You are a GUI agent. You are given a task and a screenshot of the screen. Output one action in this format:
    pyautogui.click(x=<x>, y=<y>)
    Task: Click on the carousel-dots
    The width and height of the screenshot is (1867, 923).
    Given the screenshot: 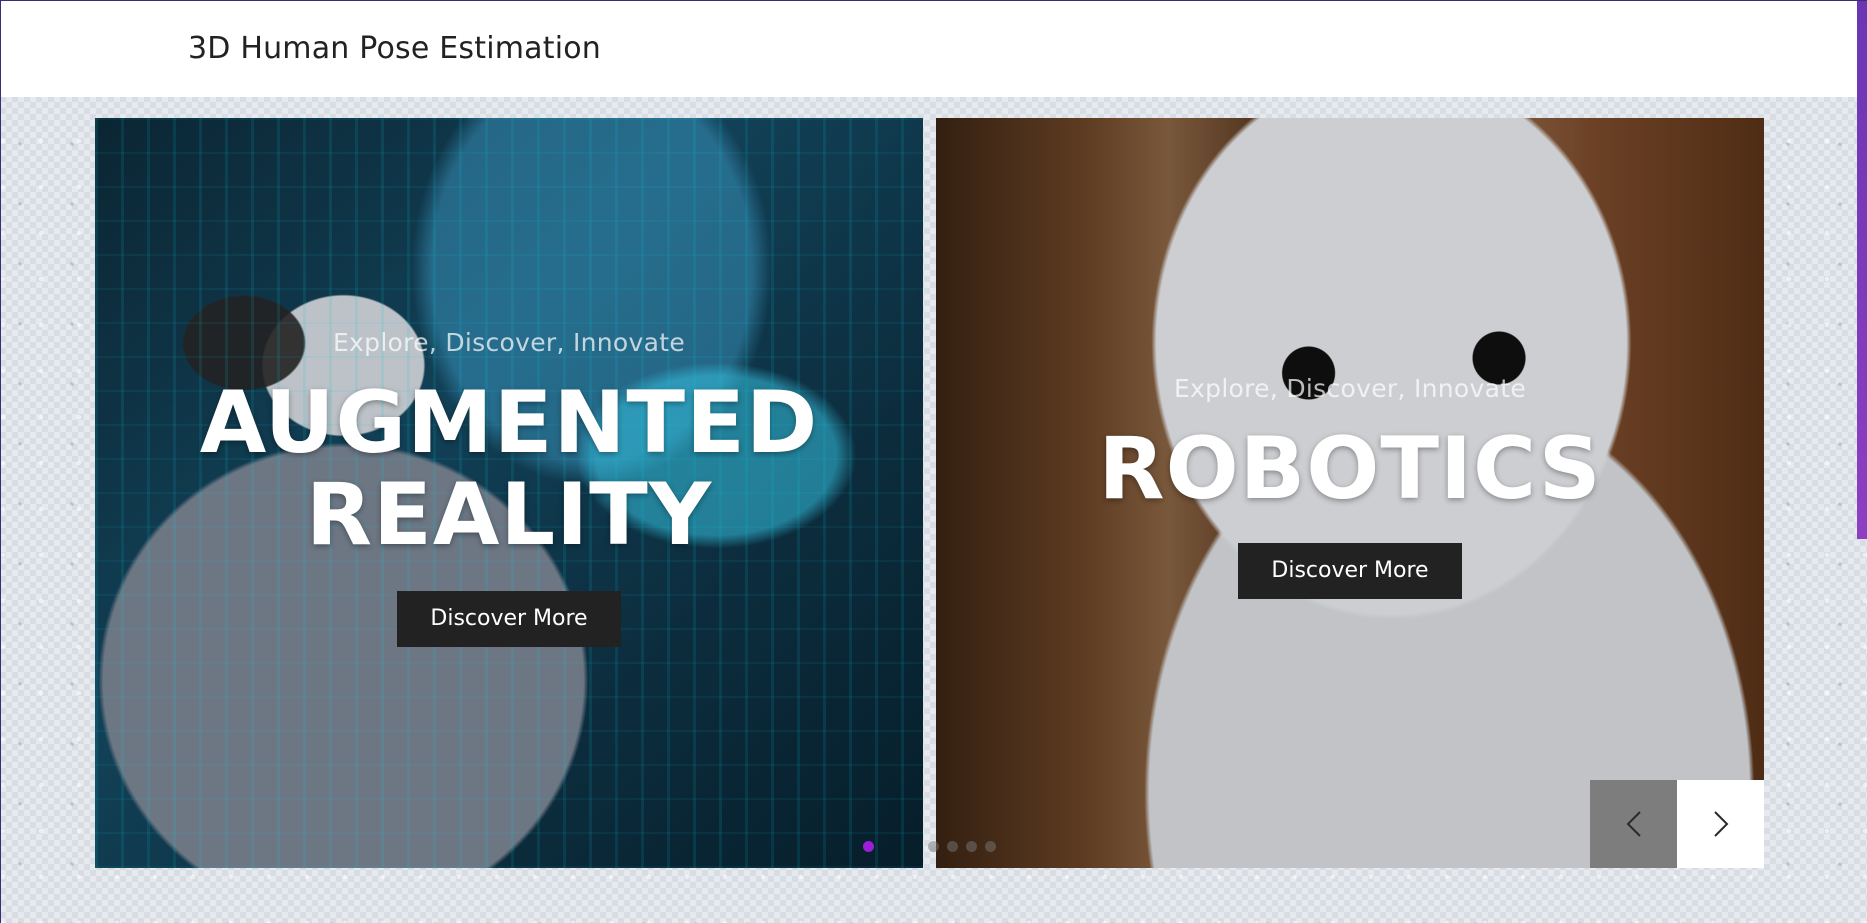 What is the action you would take?
    pyautogui.click(x=929, y=846)
    